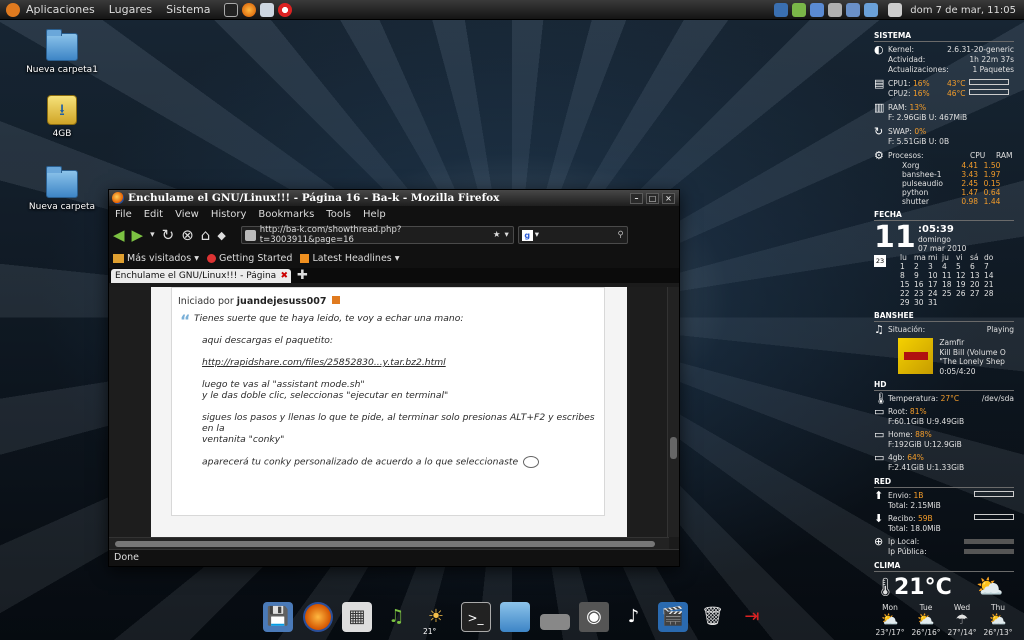  What do you see at coordinates (138, 235) in the screenshot?
I see `forward-arrow-icon: ▶` at bounding box center [138, 235].